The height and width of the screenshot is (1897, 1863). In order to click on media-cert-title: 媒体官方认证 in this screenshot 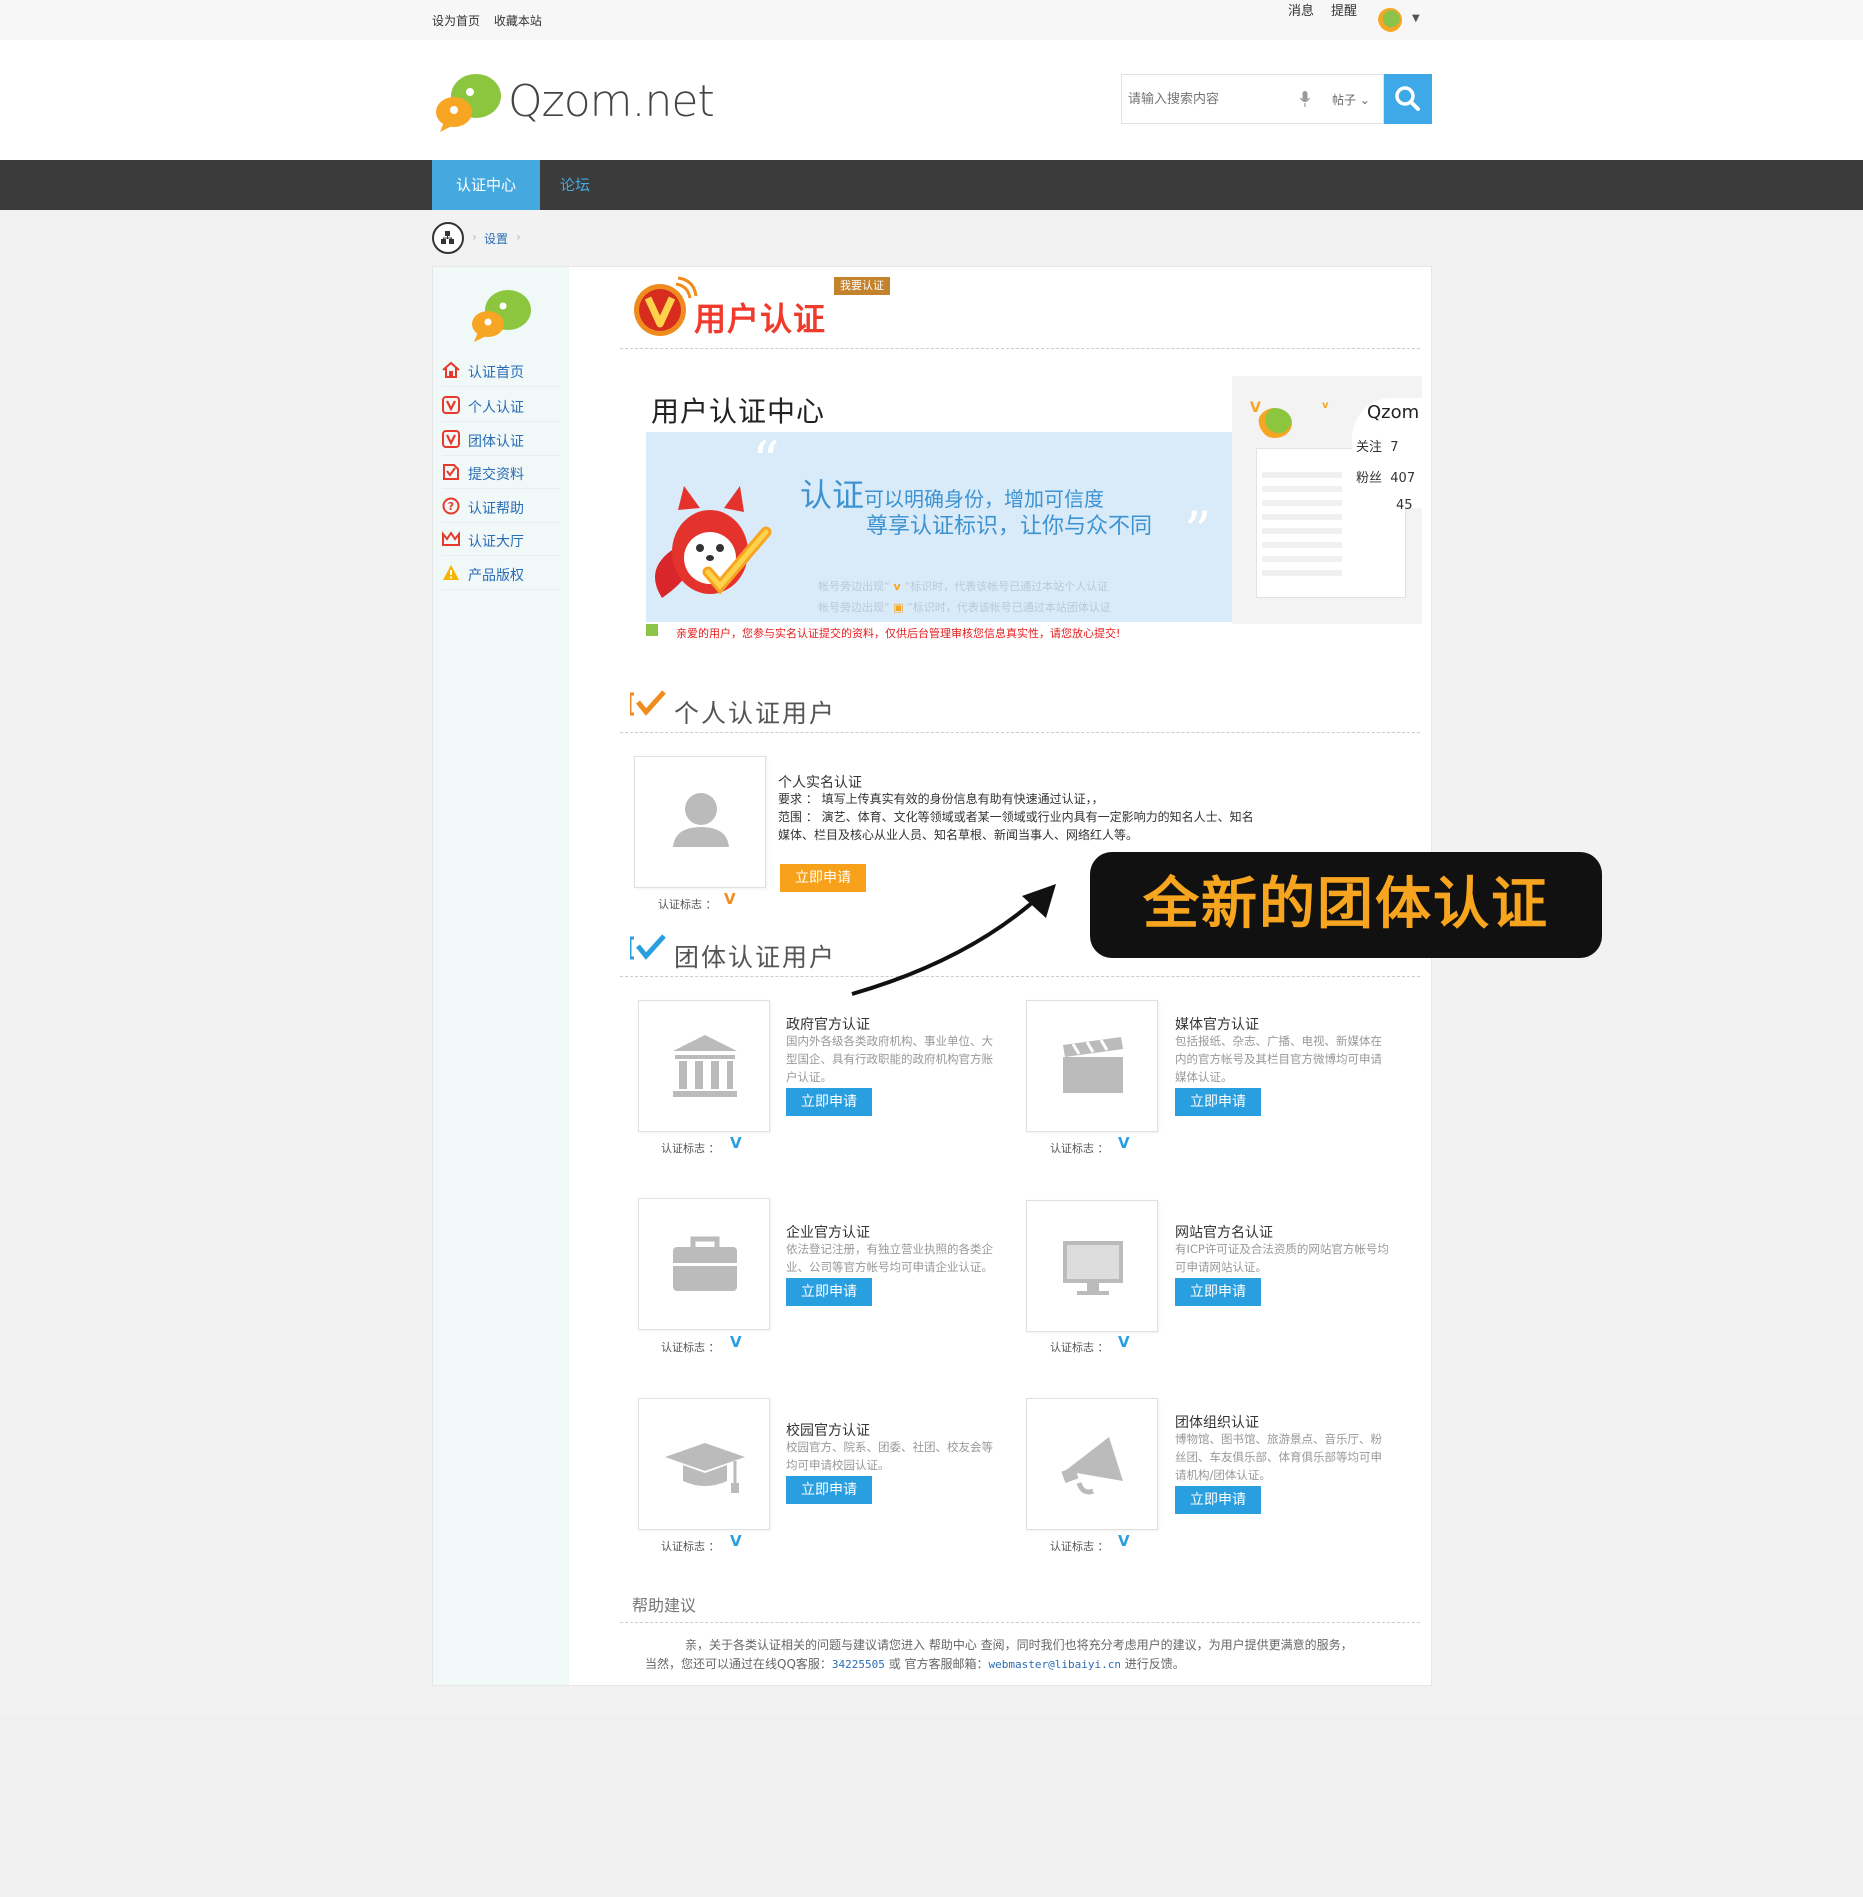, I will do `click(1217, 1025)`.